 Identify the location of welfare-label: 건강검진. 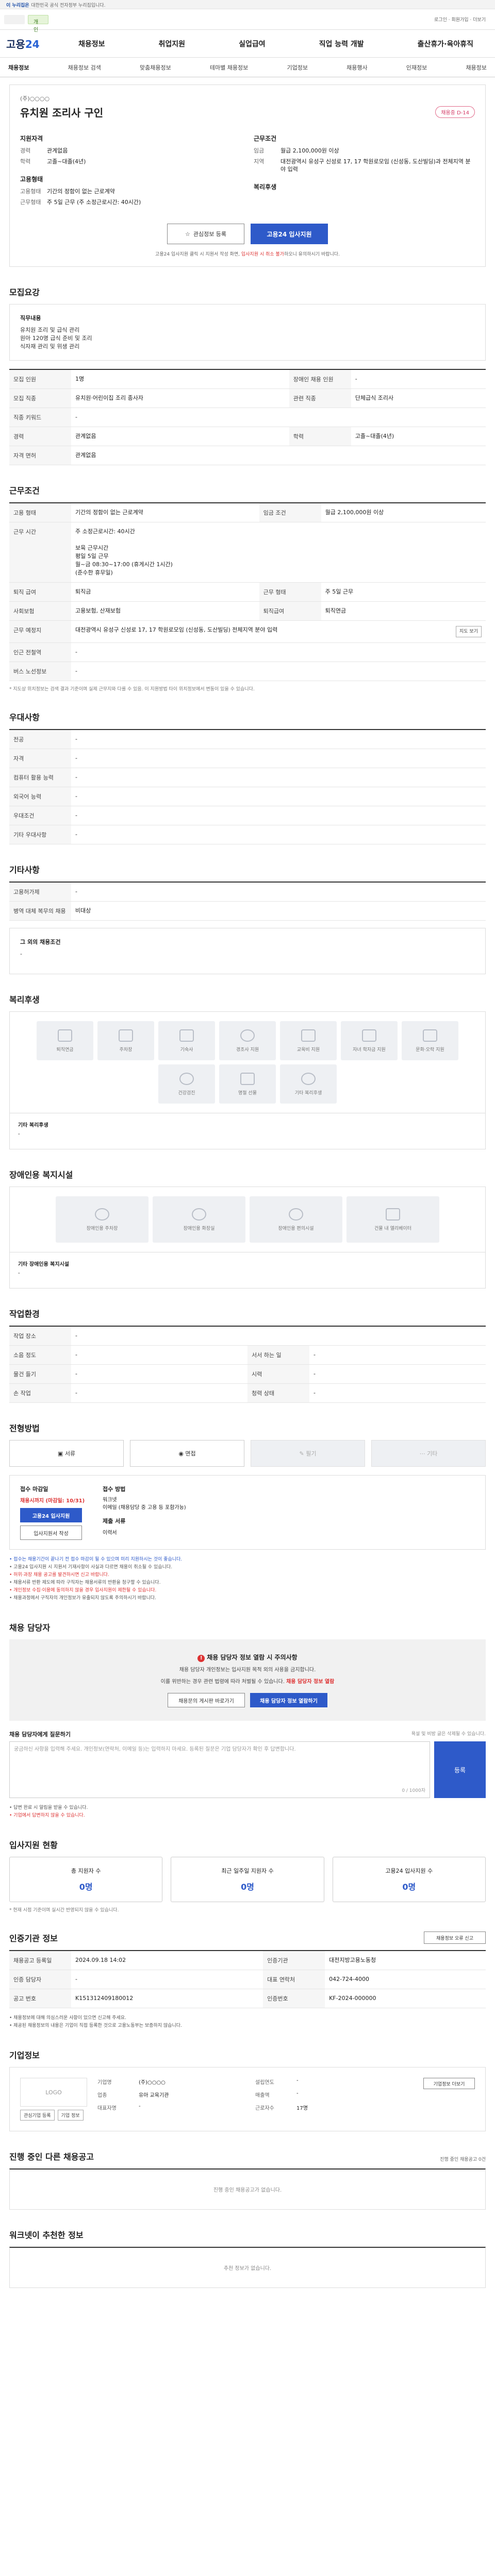
(186, 1093).